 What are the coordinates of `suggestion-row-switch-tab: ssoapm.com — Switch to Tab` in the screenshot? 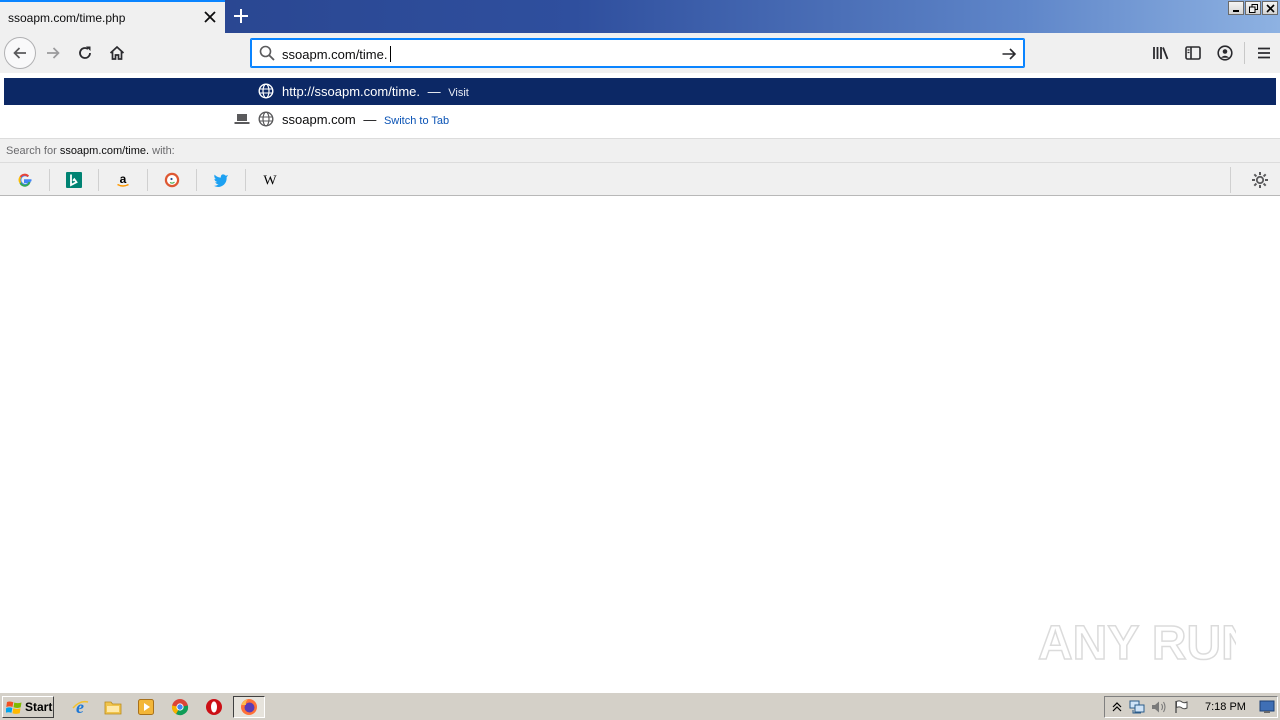 It's located at (640, 119).